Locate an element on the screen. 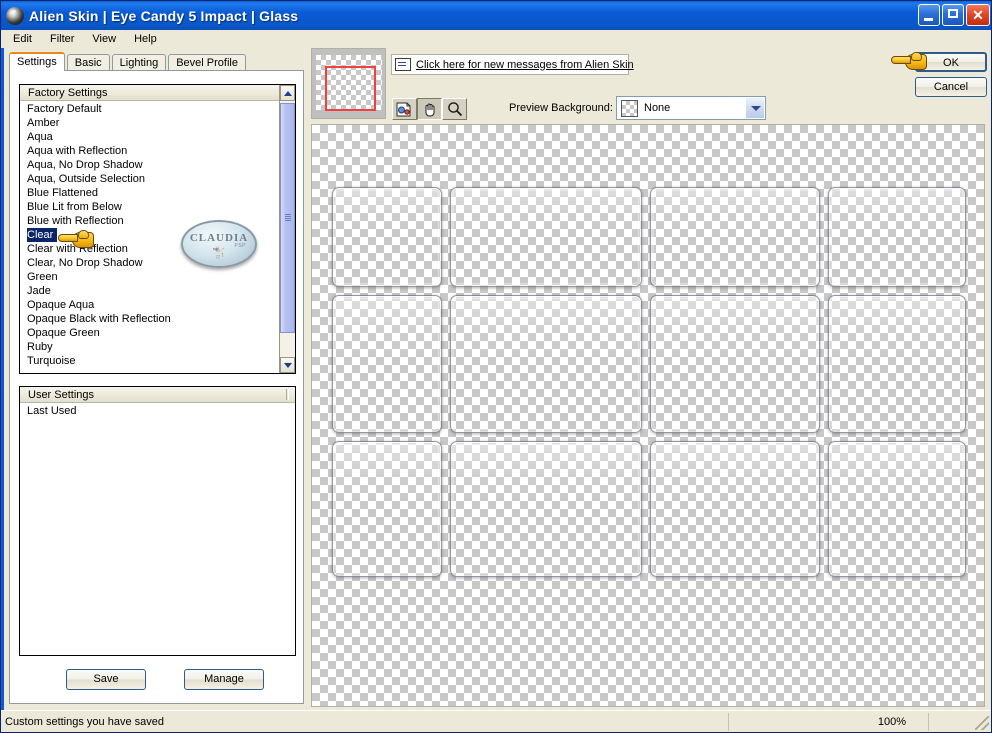 The height and width of the screenshot is (733, 992). factory-settings-header-label: Factory Settings is located at coordinates (68, 93).